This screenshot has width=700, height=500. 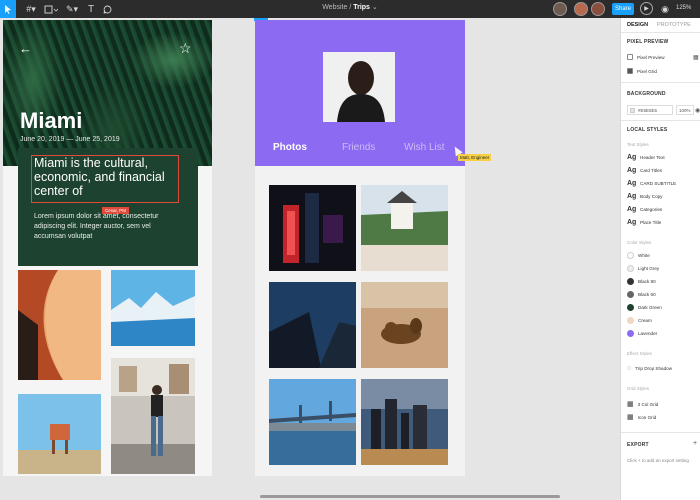 What do you see at coordinates (350, 9) in the screenshot?
I see `top-toolbar: #▾ ✎▾ T Website / Trips ⌄ Share ▶ ◉ 125%` at bounding box center [350, 9].